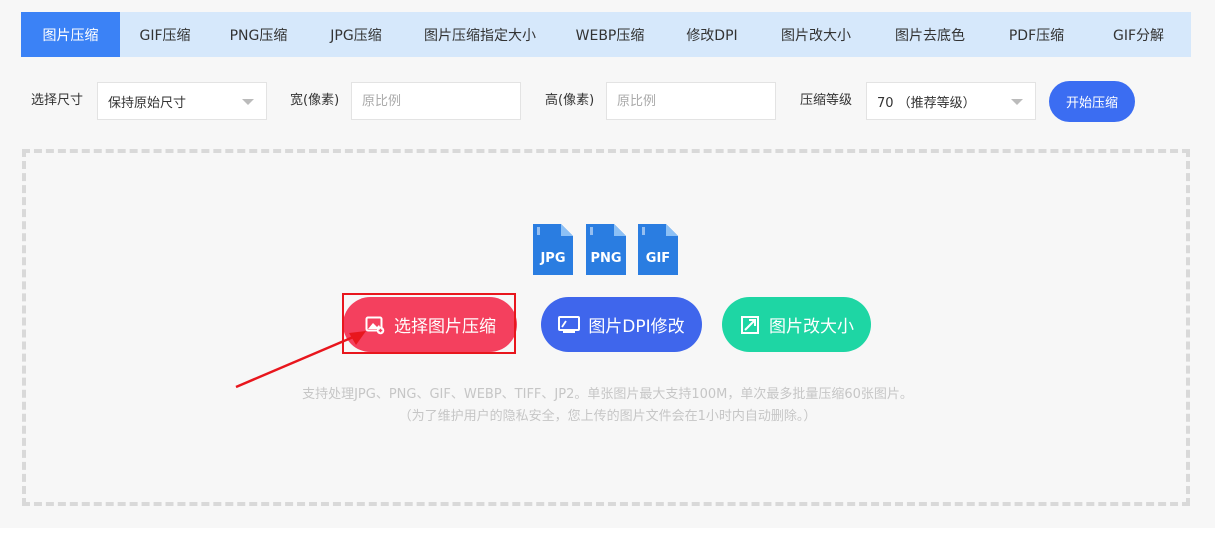  What do you see at coordinates (315, 100) in the screenshot?
I see `width-label: 宽(像素)` at bounding box center [315, 100].